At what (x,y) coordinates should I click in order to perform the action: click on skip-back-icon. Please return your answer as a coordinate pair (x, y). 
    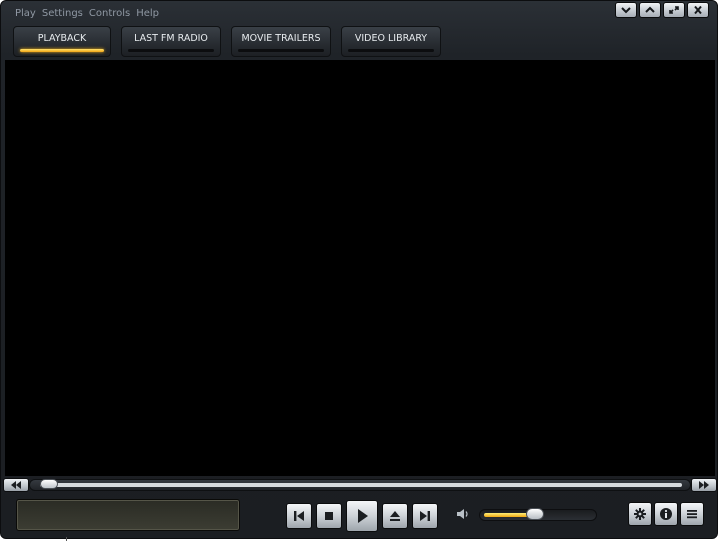
    Looking at the image, I should click on (299, 516).